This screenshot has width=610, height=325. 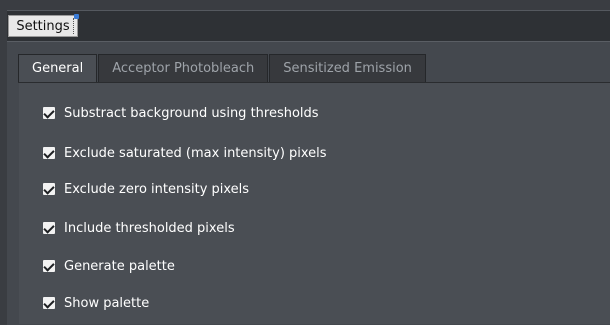 What do you see at coordinates (149, 228) in the screenshot?
I see `option-label: Include thresholded pixels` at bounding box center [149, 228].